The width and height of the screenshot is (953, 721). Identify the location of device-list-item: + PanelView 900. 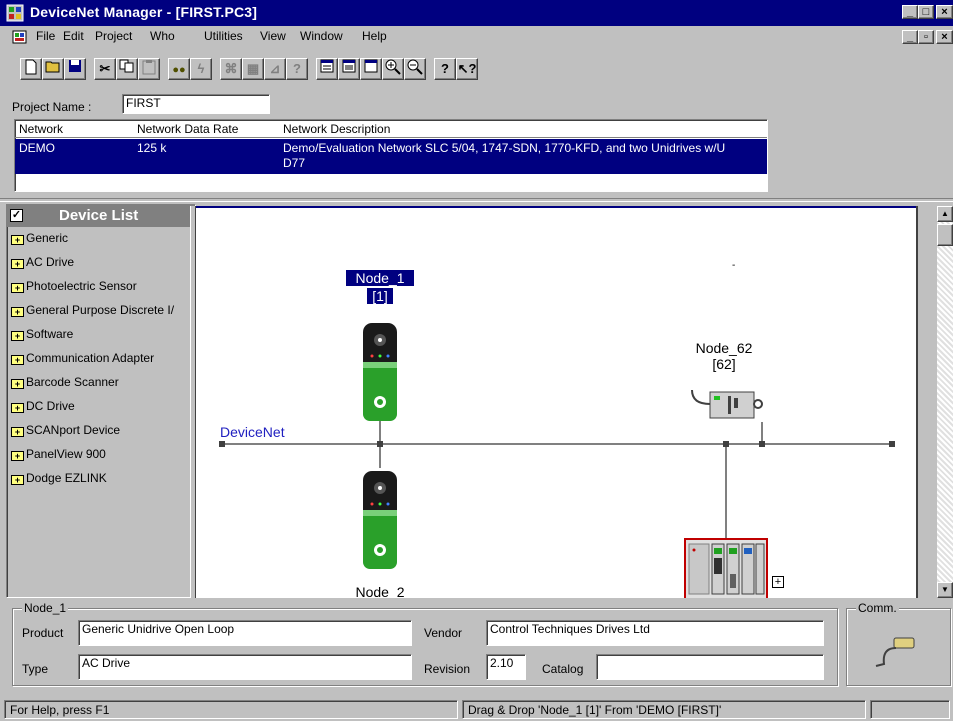
(103, 458).